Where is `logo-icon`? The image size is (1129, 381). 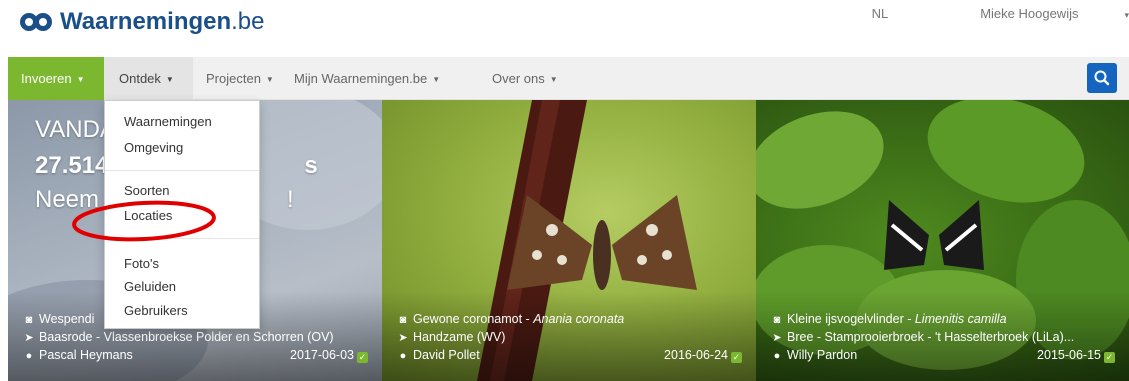 logo-icon is located at coordinates (36, 22).